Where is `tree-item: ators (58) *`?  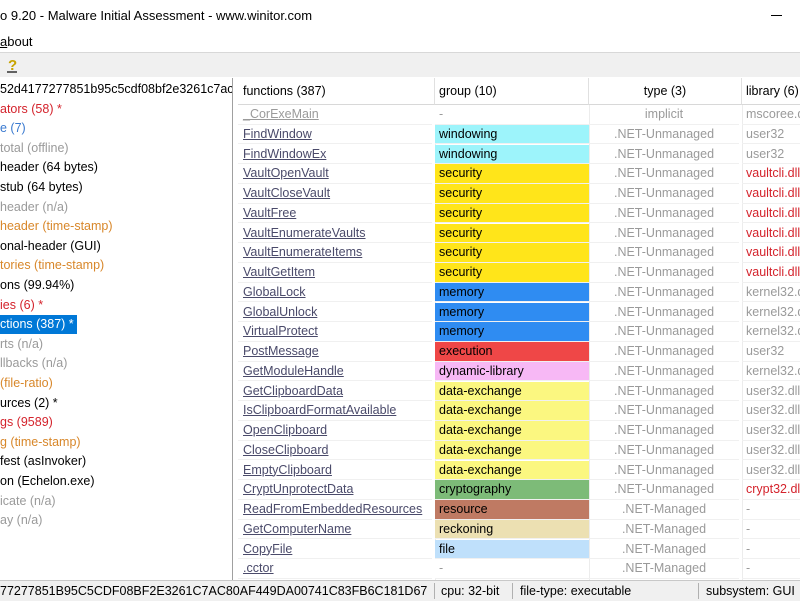 tree-item: ators (58) * is located at coordinates (31, 109).